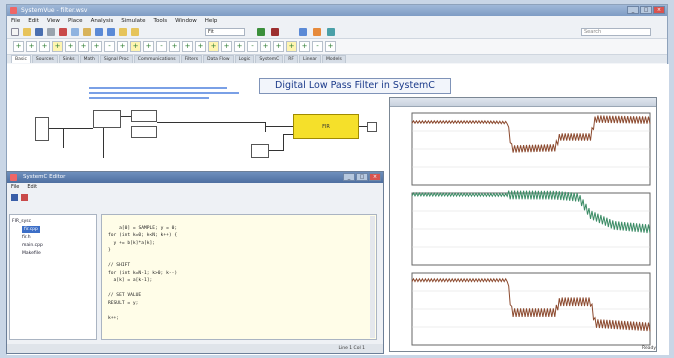 Image resolution: width=674 pixels, height=358 pixels. What do you see at coordinates (31, 229) in the screenshot?
I see `tree-item: fir.cpp` at bounding box center [31, 229].